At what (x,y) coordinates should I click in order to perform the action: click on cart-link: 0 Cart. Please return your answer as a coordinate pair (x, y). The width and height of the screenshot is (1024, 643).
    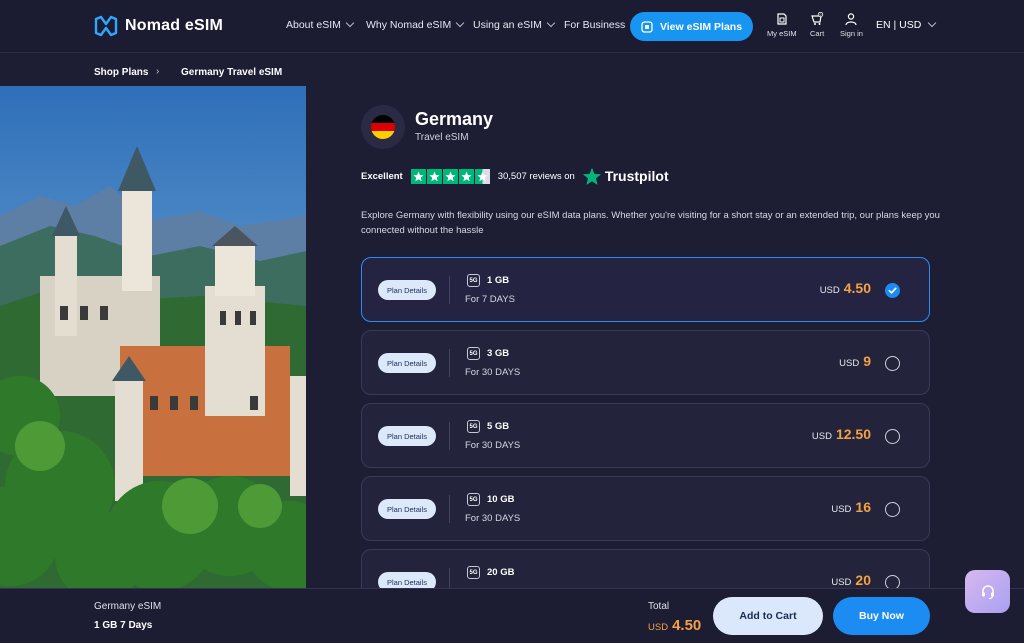
    Looking at the image, I should click on (817, 25).